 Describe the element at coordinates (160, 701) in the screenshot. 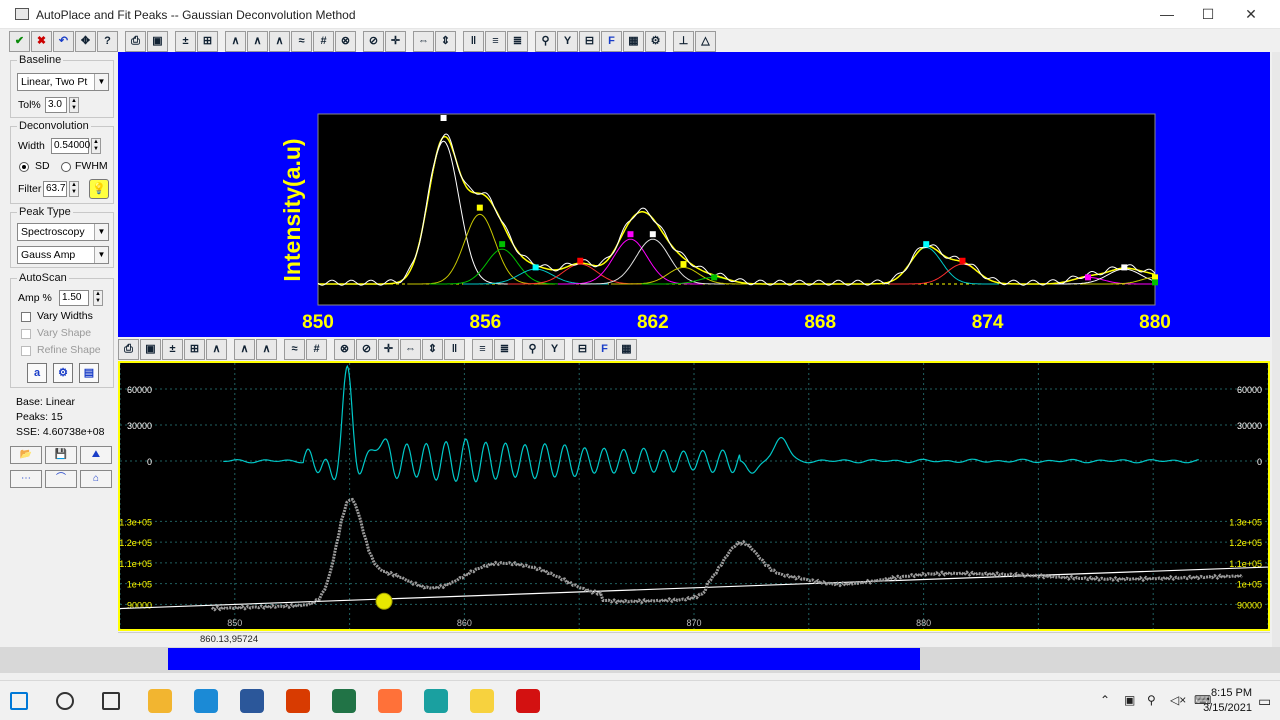

I see `file-explorer-icon` at that location.